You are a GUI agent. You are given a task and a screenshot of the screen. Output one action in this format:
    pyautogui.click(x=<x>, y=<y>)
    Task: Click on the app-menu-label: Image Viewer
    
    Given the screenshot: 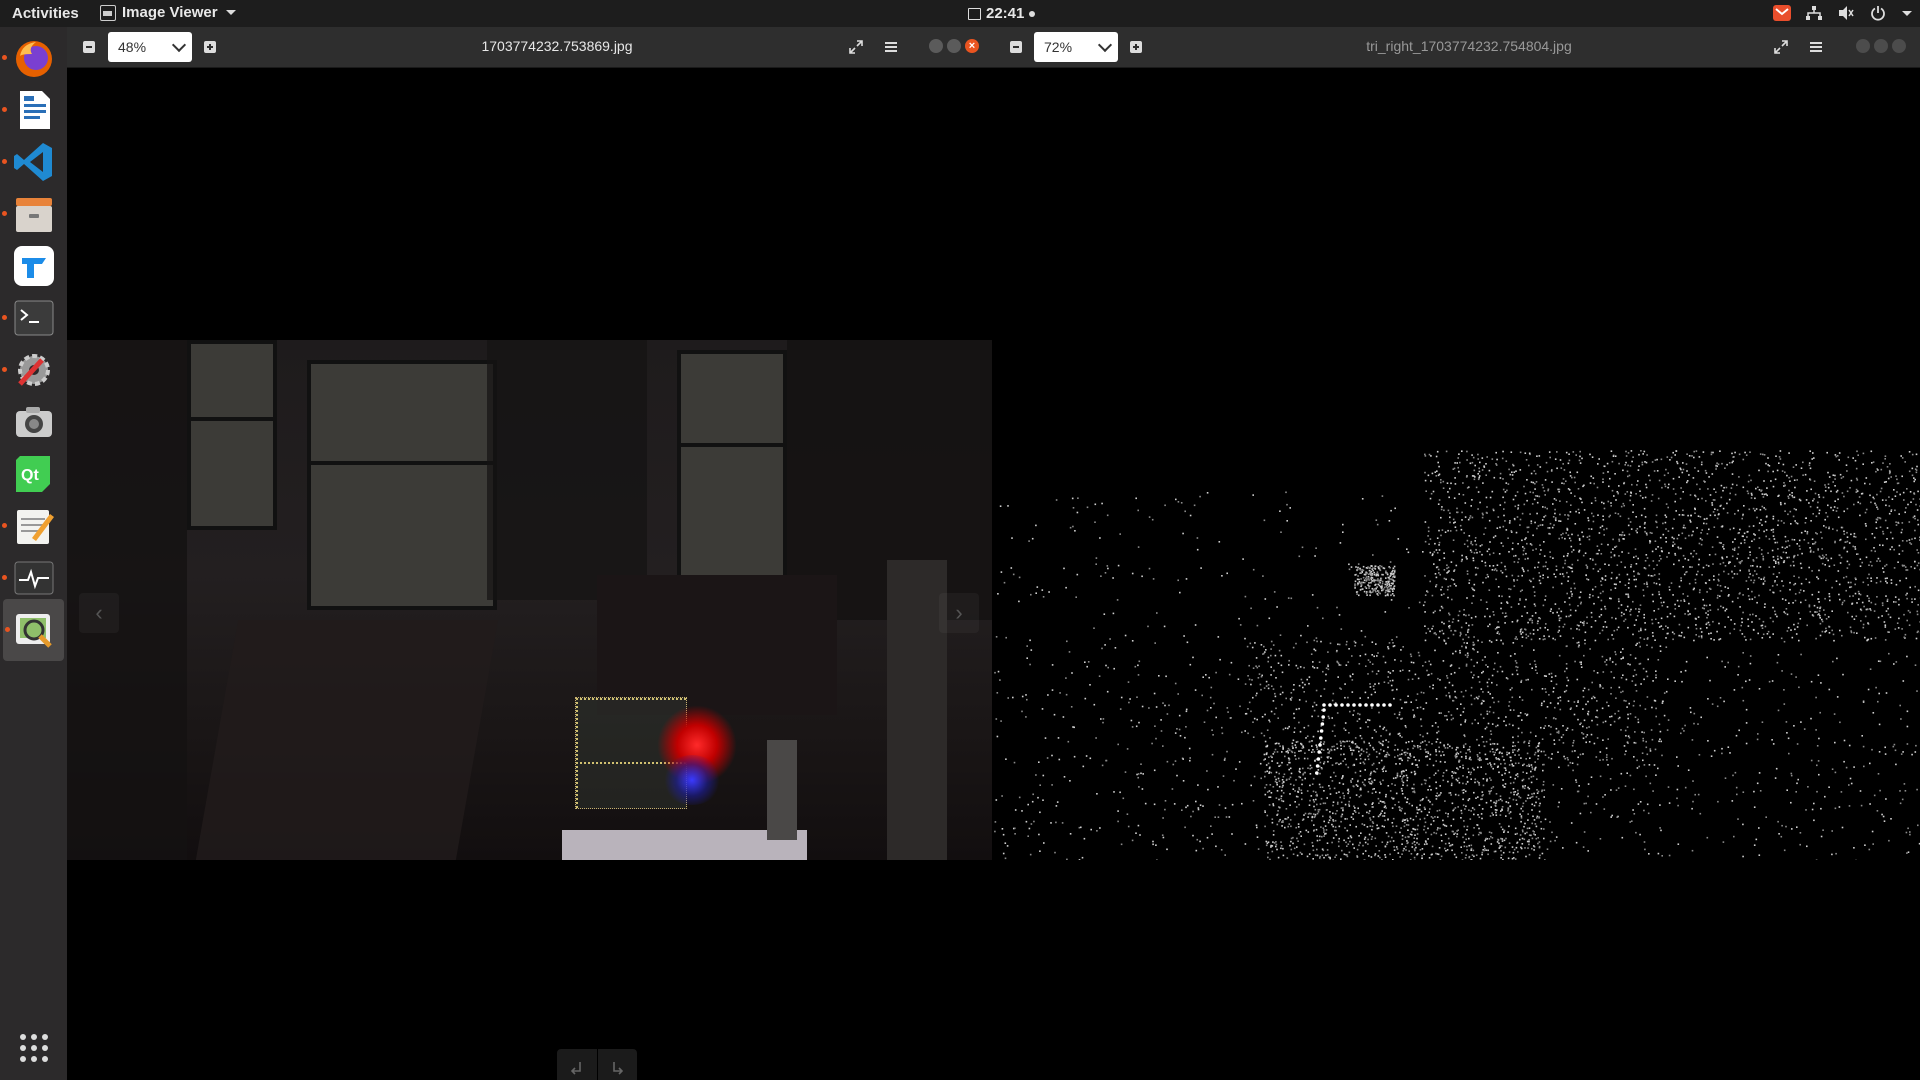 What is the action you would take?
    pyautogui.click(x=170, y=12)
    